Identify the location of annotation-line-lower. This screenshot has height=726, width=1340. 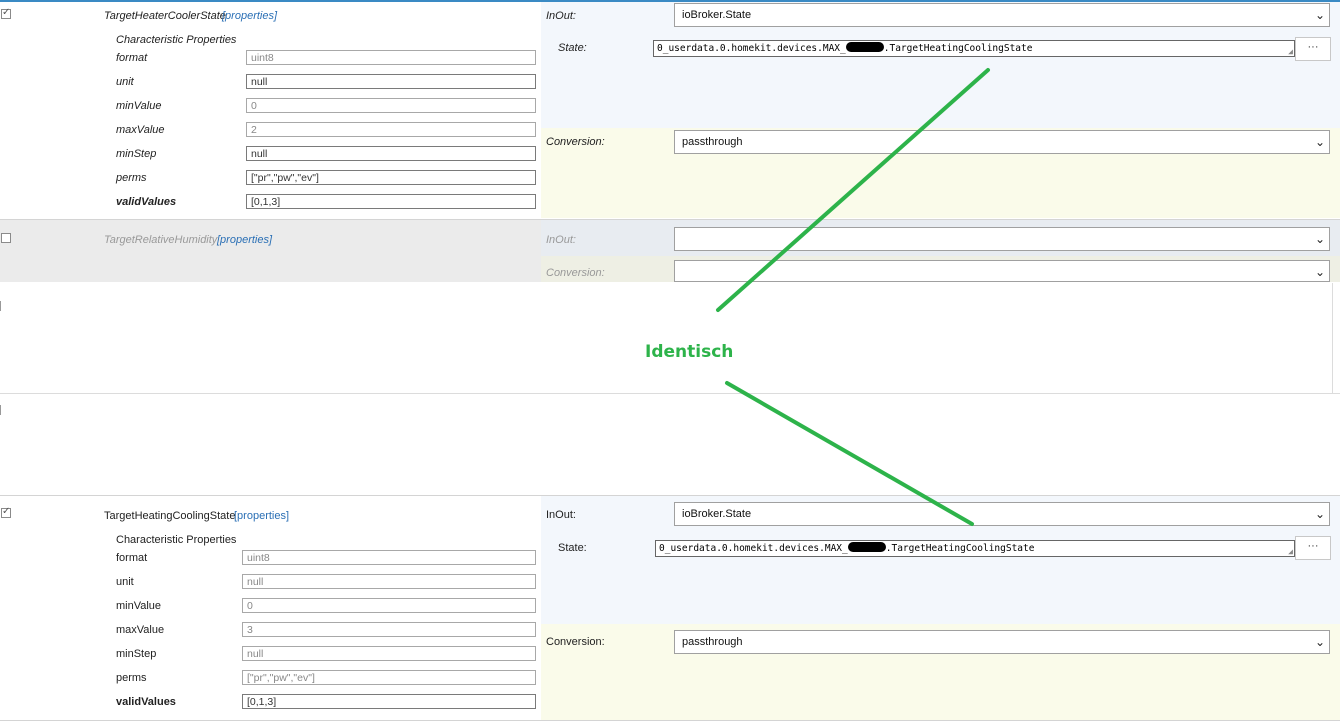
(849, 453).